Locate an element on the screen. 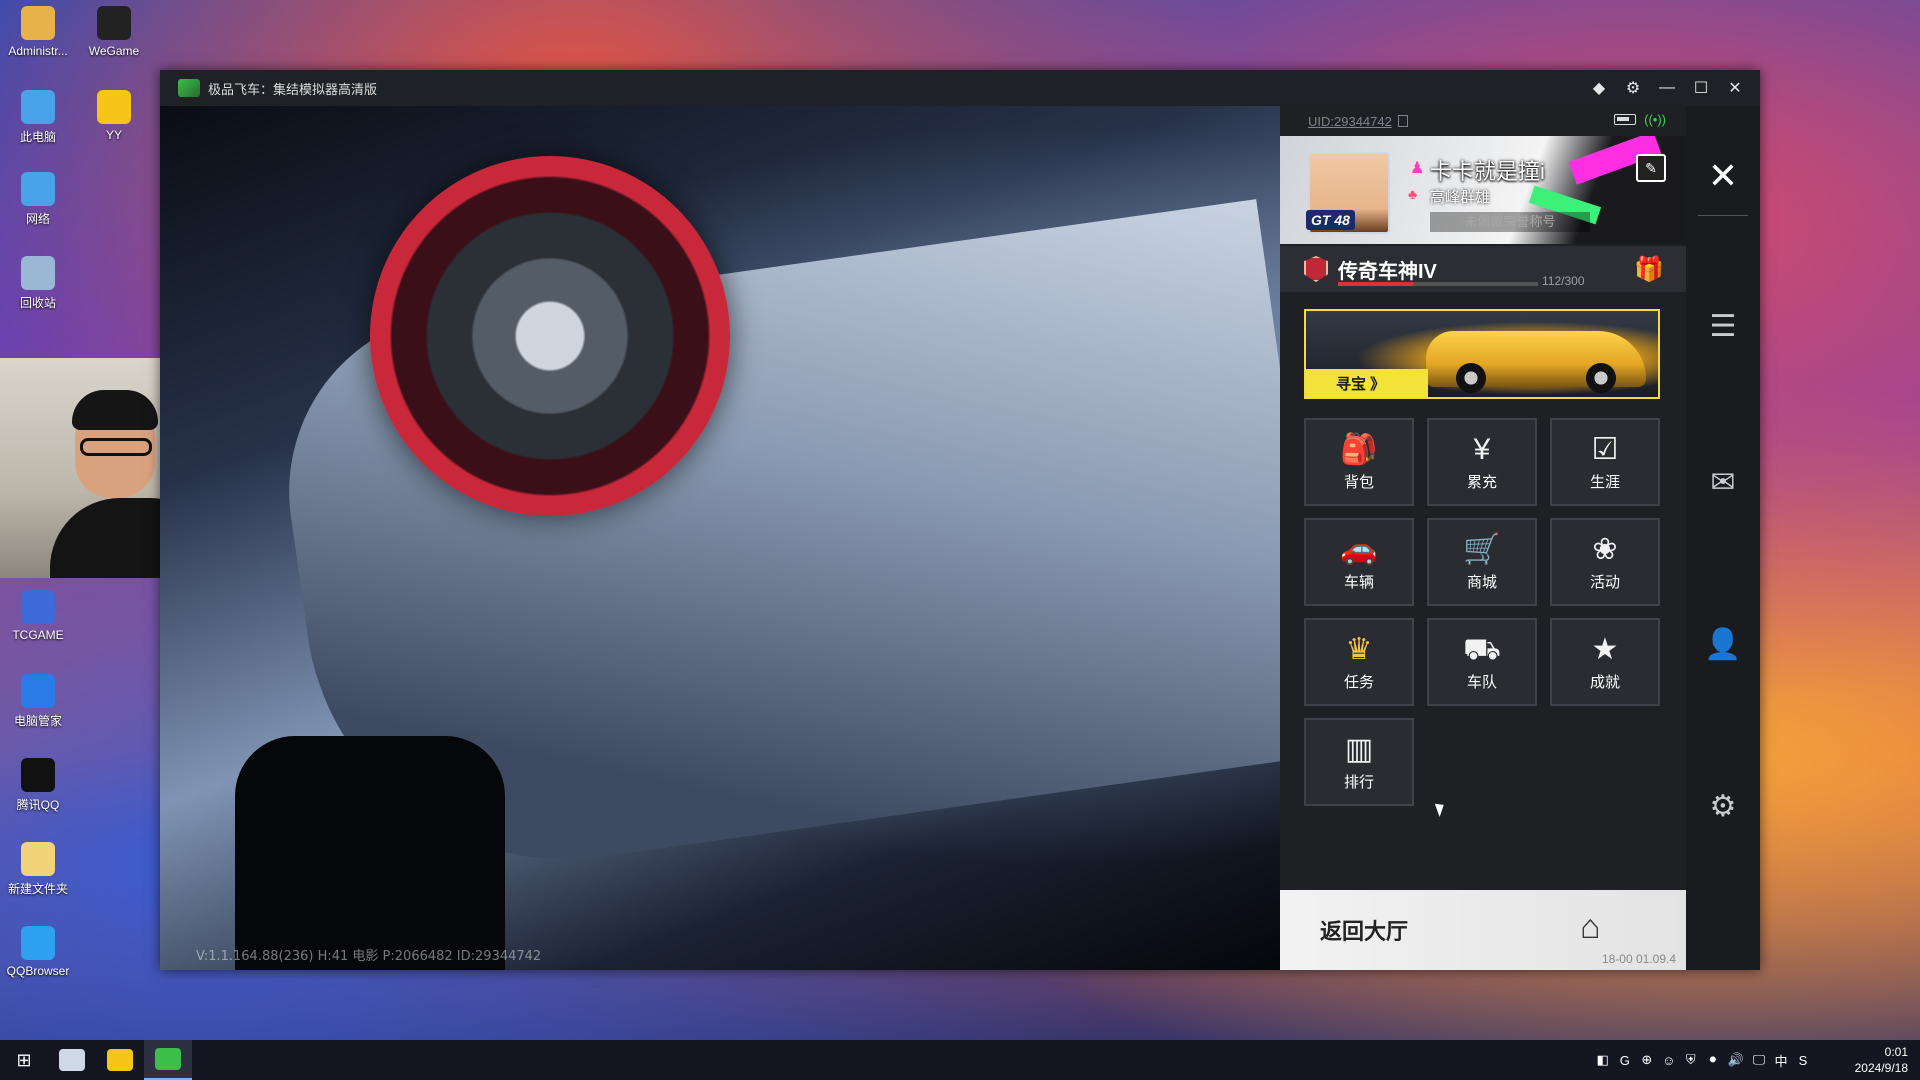 The image size is (1920, 1080). taskbar-game is located at coordinates (168, 1060).